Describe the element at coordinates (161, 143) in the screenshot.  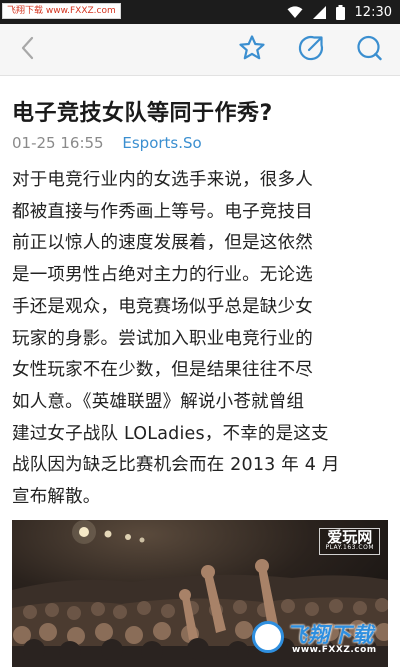
I see `article-source-link: Esports.So` at that location.